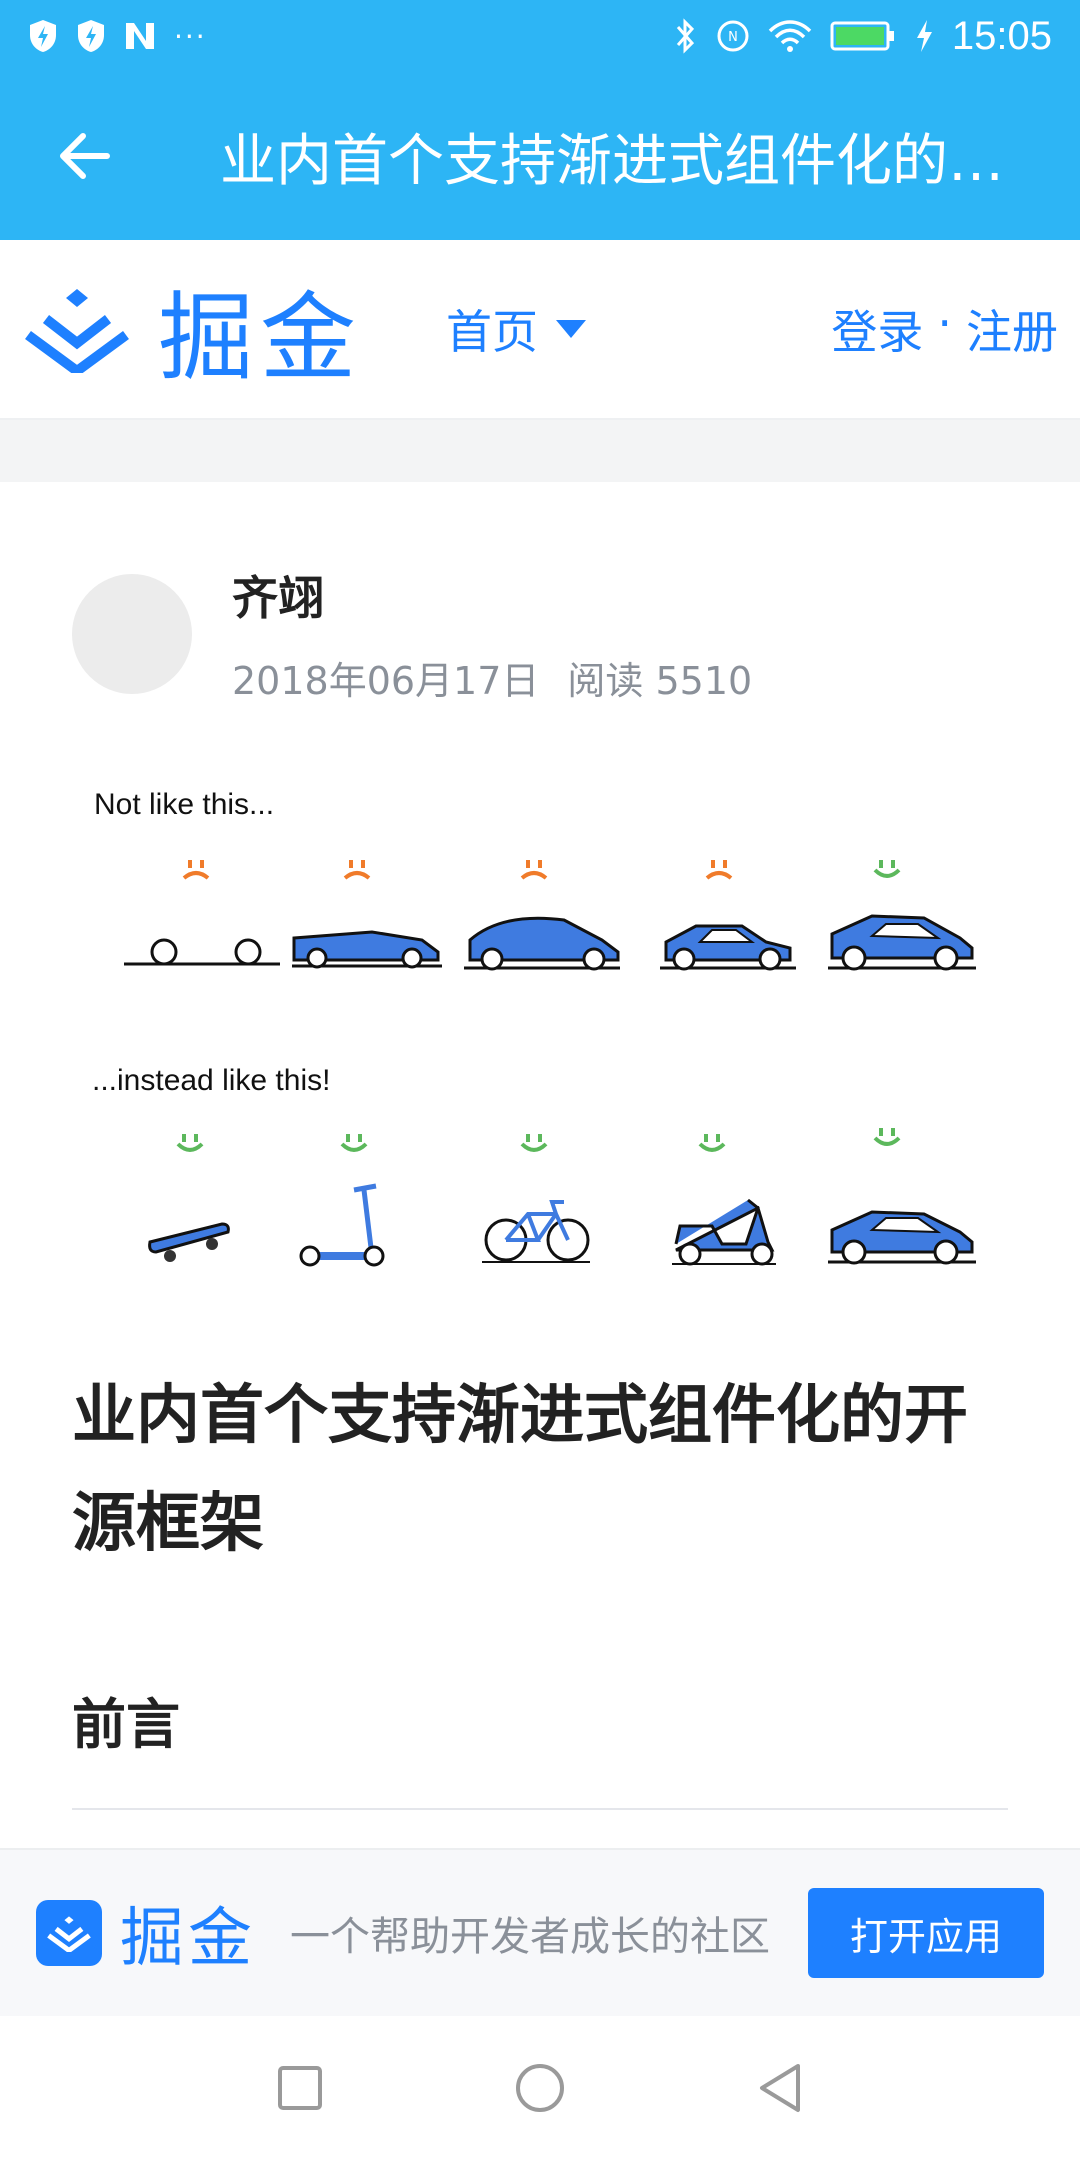 This screenshot has height=2160, width=1080. Describe the element at coordinates (540, 36) in the screenshot. I see `status-bar: ··· N 15:05` at that location.